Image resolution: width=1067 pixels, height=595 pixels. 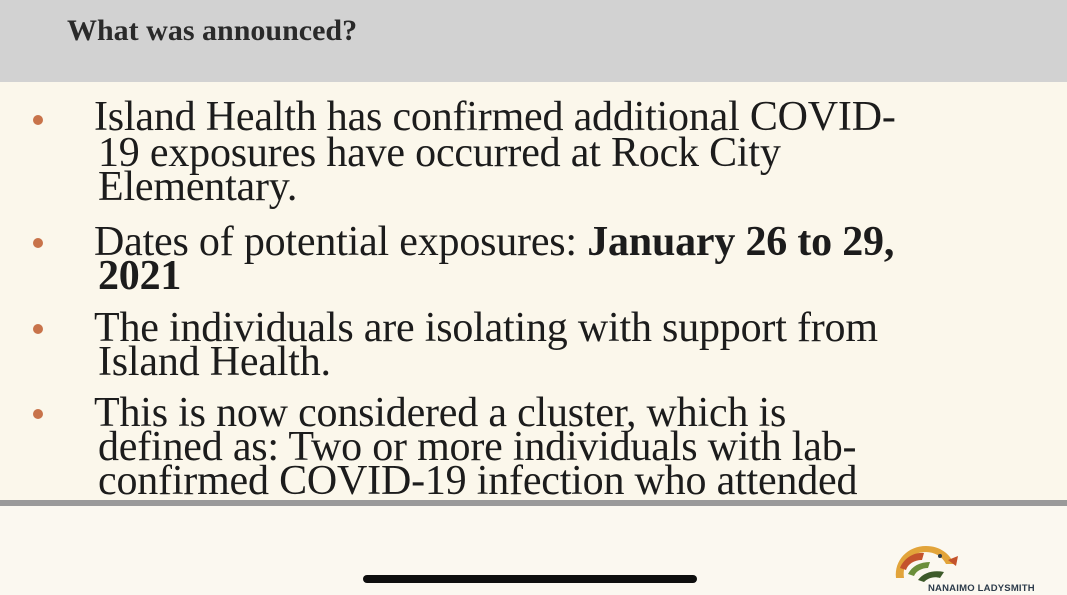 I want to click on slide-header: What was announced?, so click(x=533, y=41).